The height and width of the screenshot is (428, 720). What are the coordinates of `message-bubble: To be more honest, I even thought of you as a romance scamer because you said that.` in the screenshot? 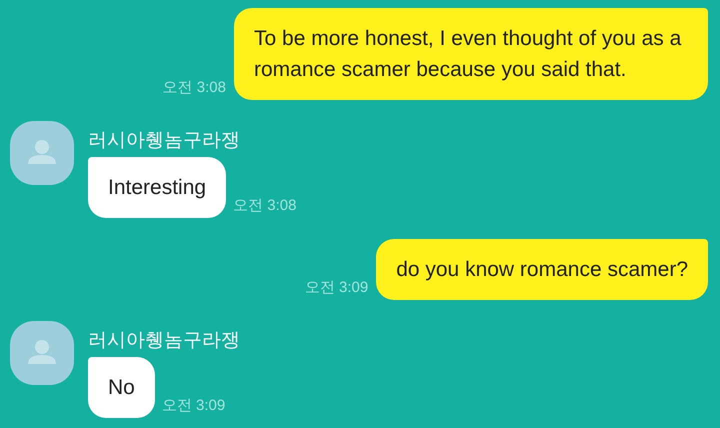 It's located at (471, 54).